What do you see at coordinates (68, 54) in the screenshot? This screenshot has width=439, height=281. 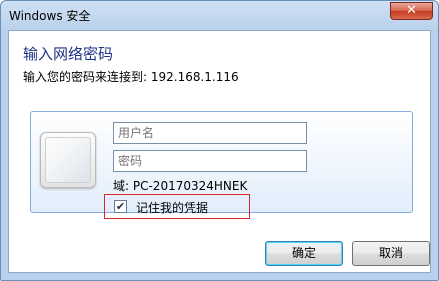 I see `dialog-heading: 输入网络密码` at bounding box center [68, 54].